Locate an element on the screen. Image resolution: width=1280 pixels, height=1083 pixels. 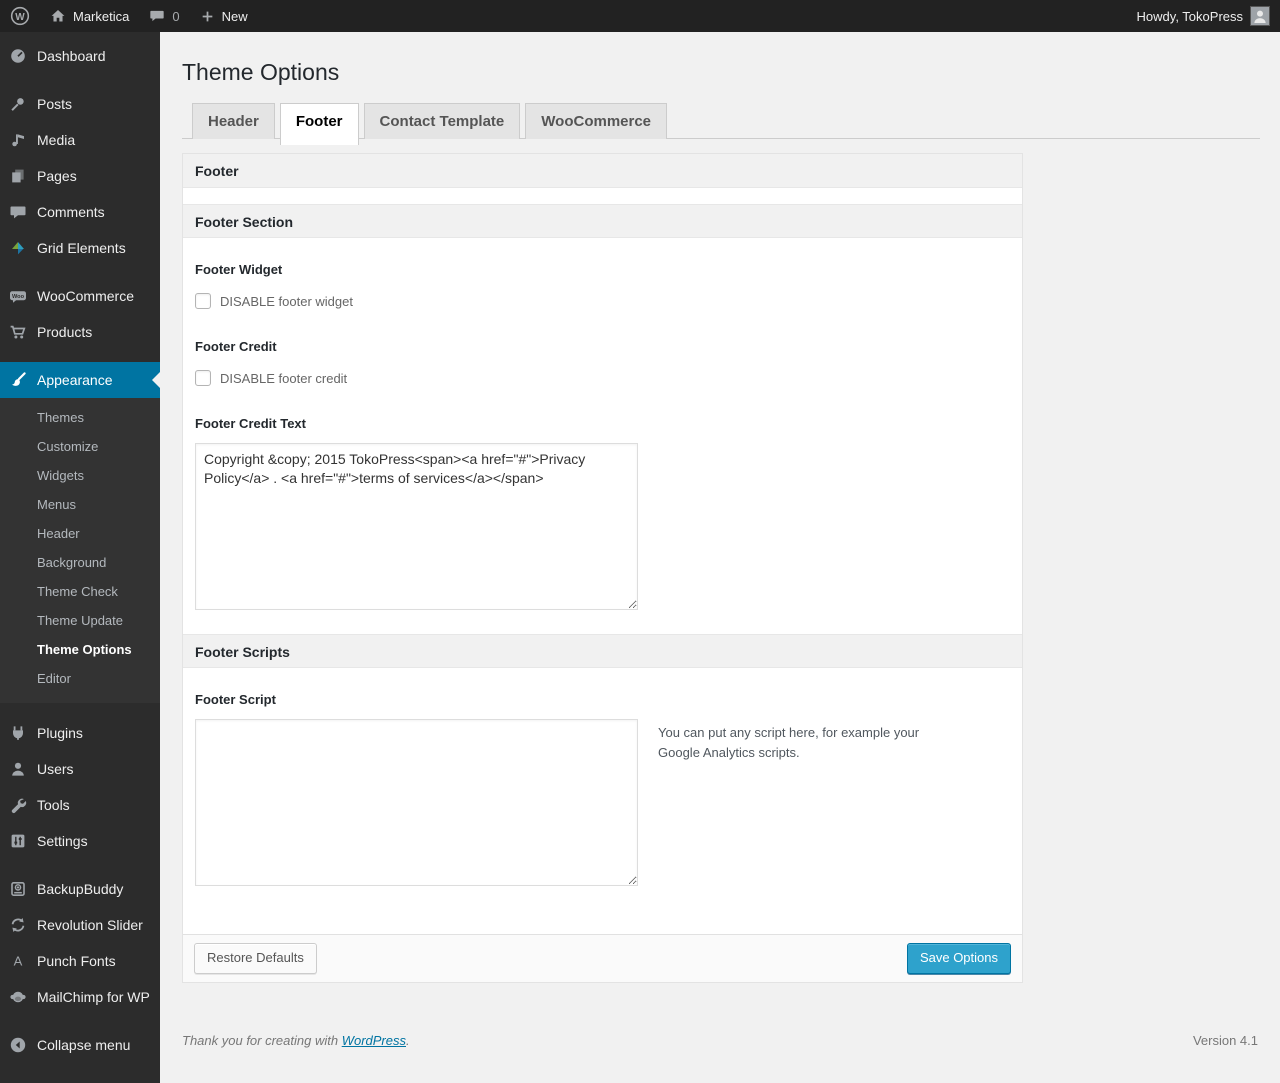
sidebar-item-revolution-slider: Revolution Slider is located at coordinates (80, 925).